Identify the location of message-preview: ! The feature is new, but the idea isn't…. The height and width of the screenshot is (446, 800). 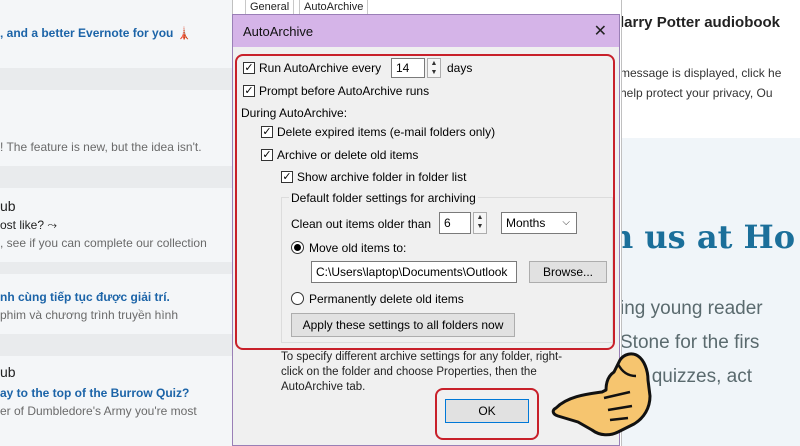
(116, 147).